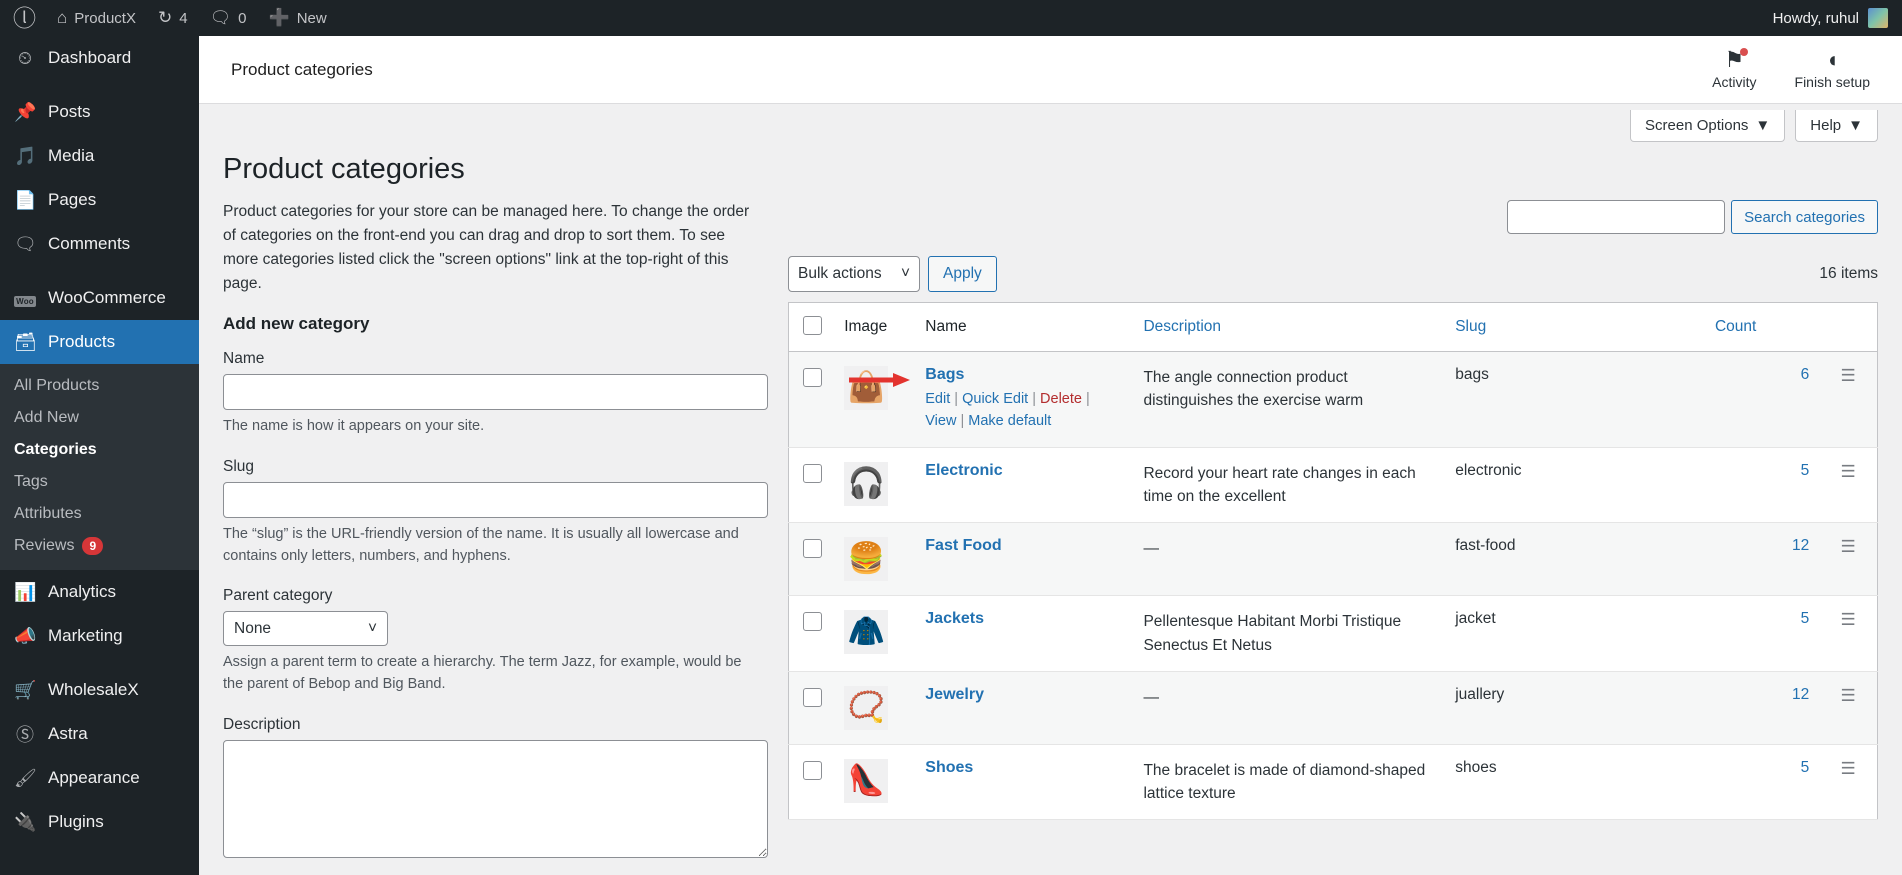 Image resolution: width=1902 pixels, height=875 pixels. Describe the element at coordinates (963, 545) in the screenshot. I see `category-name-link: Fast Food` at that location.